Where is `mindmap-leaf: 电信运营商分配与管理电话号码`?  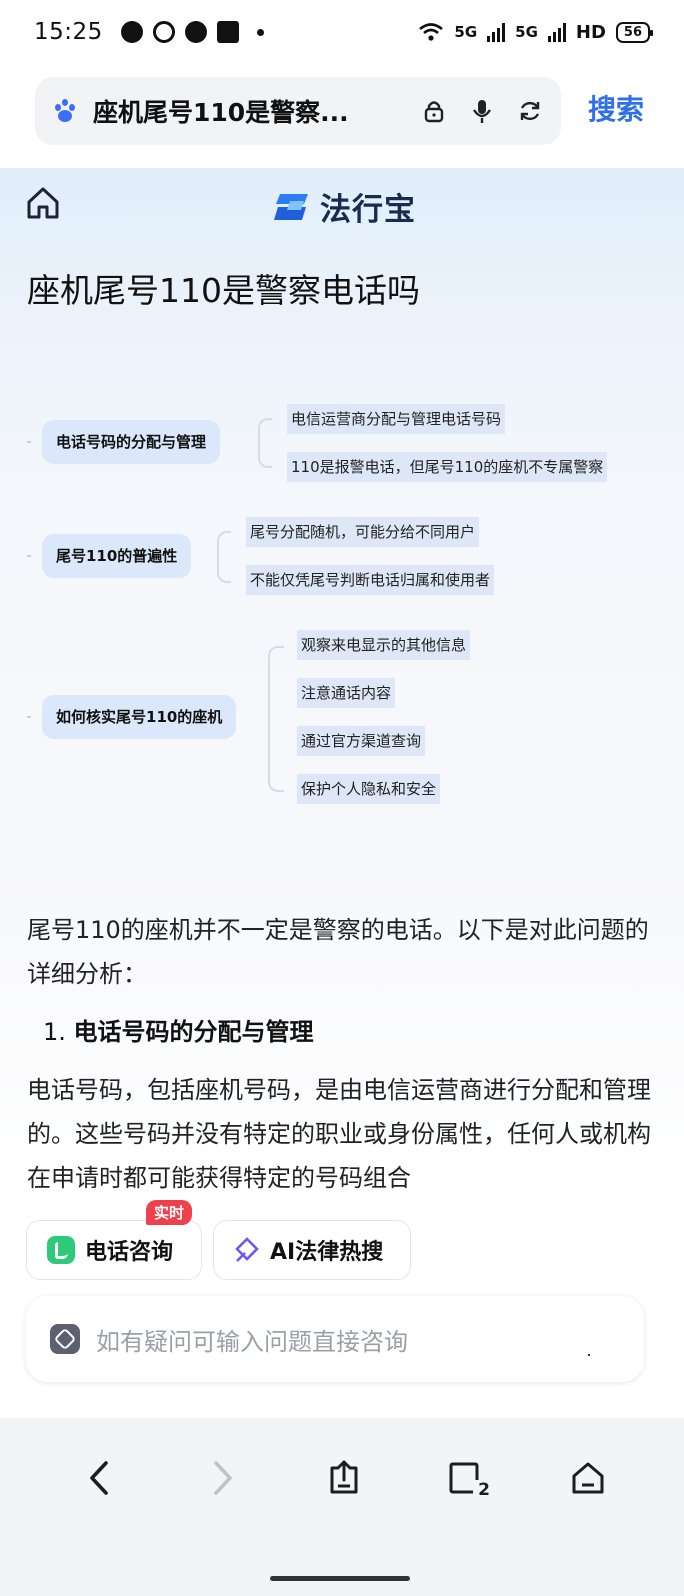 mindmap-leaf: 电信运营商分配与管理电话号码 is located at coordinates (396, 419).